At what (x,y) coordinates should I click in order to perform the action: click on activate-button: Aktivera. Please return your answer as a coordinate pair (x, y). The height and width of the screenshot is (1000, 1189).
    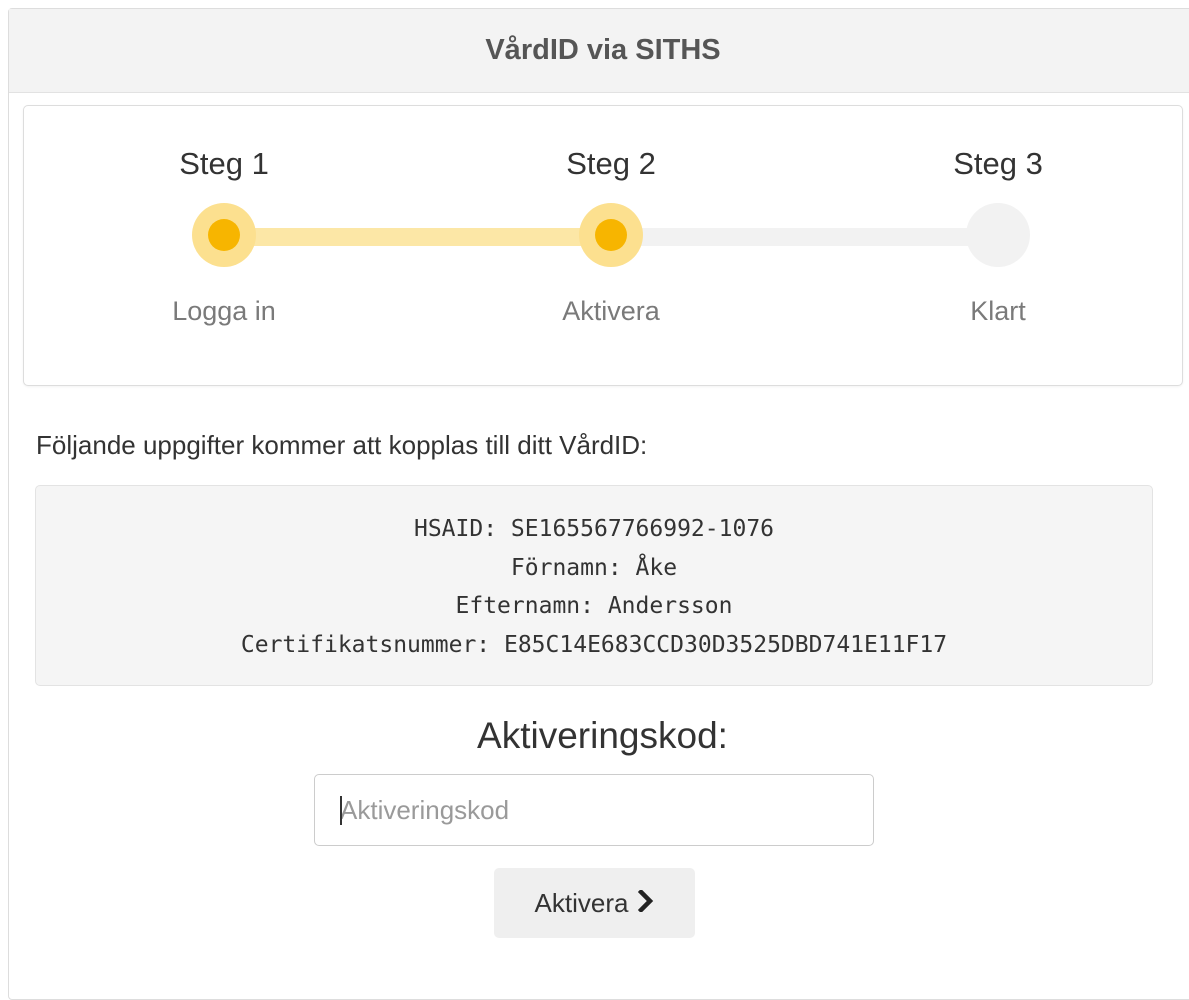
    Looking at the image, I should click on (594, 903).